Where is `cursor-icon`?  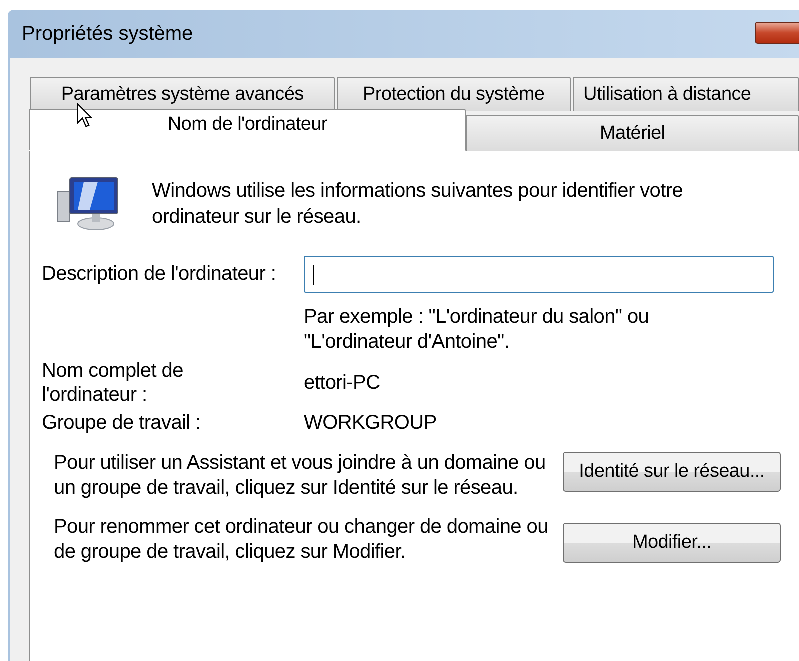
cursor-icon is located at coordinates (85, 116).